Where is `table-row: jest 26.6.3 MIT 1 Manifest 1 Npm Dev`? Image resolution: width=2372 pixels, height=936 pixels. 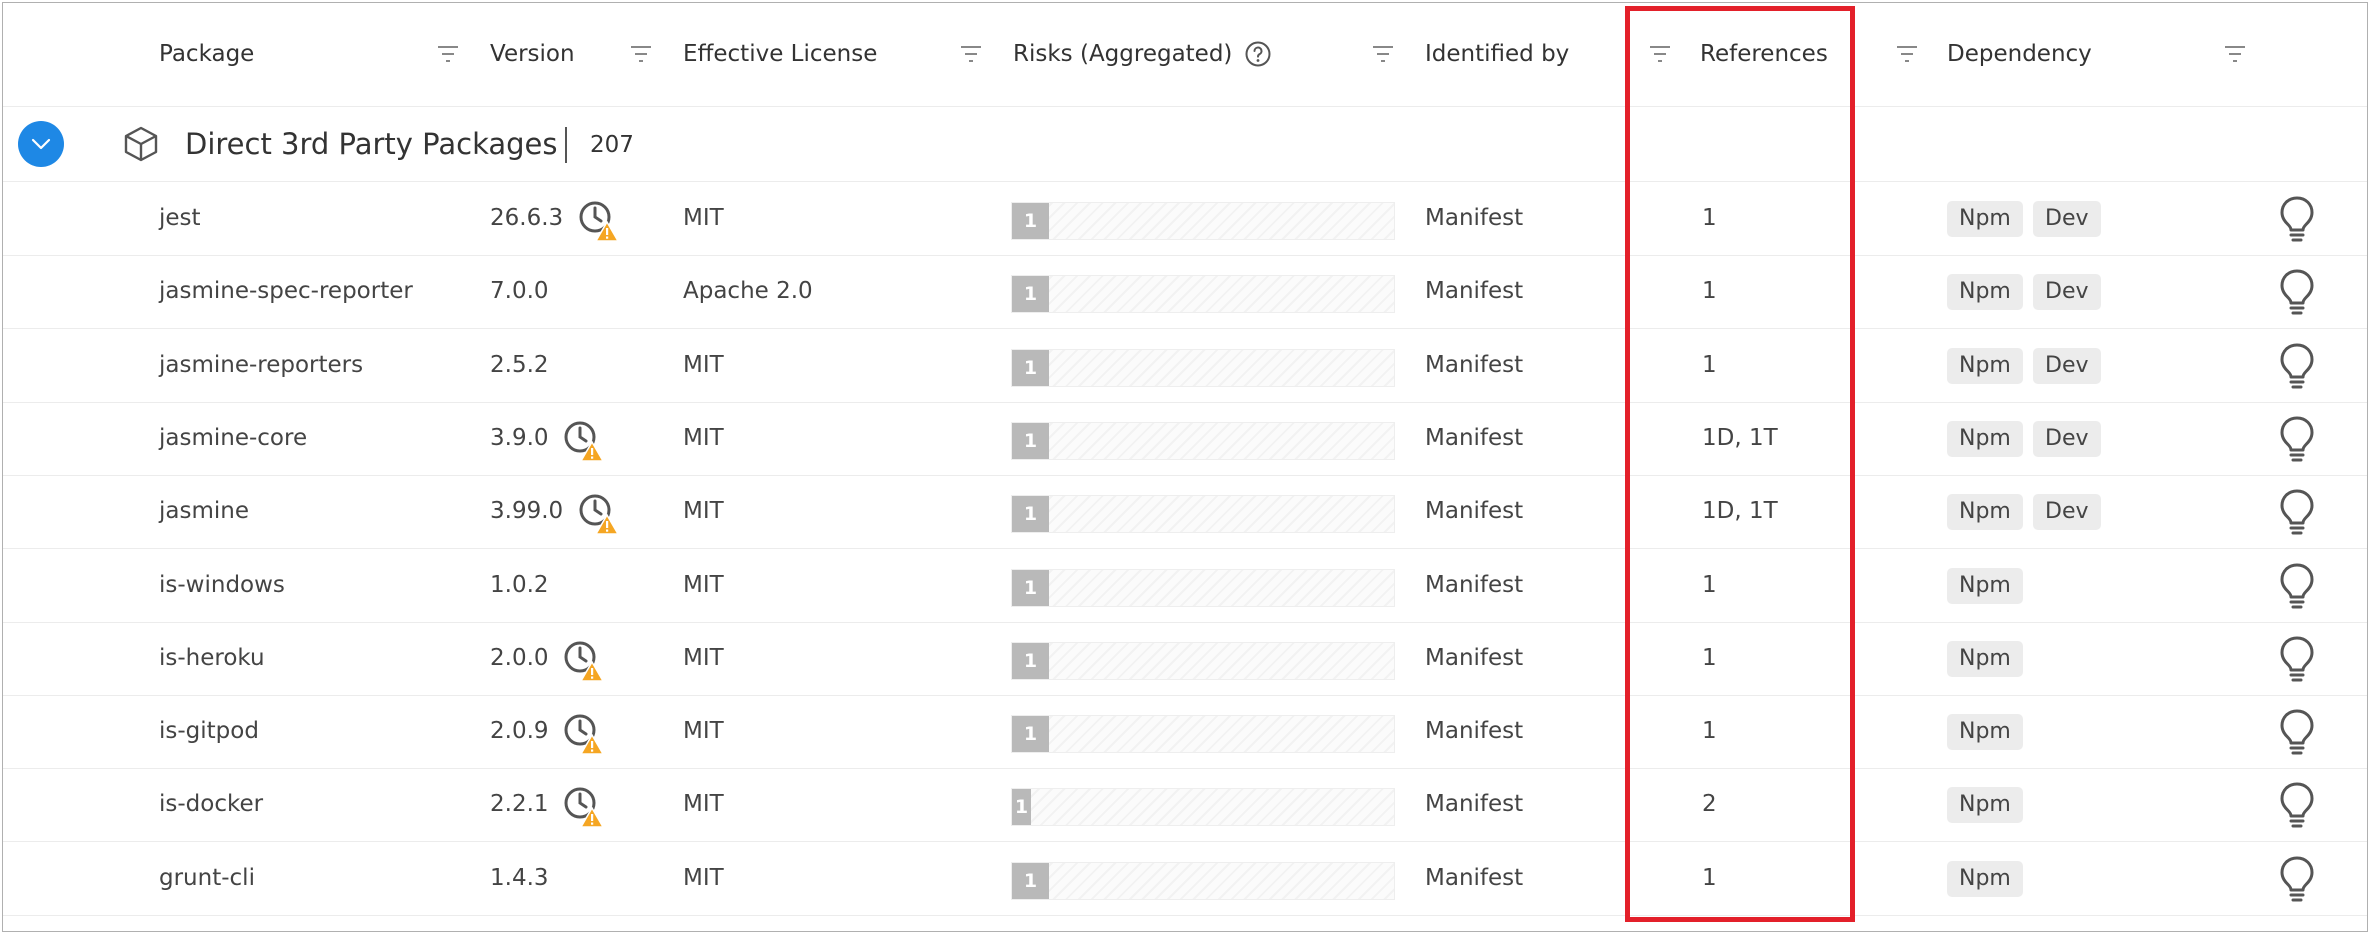
table-row: jest 26.6.3 MIT 1 Manifest 1 Npm Dev is located at coordinates (1185, 219).